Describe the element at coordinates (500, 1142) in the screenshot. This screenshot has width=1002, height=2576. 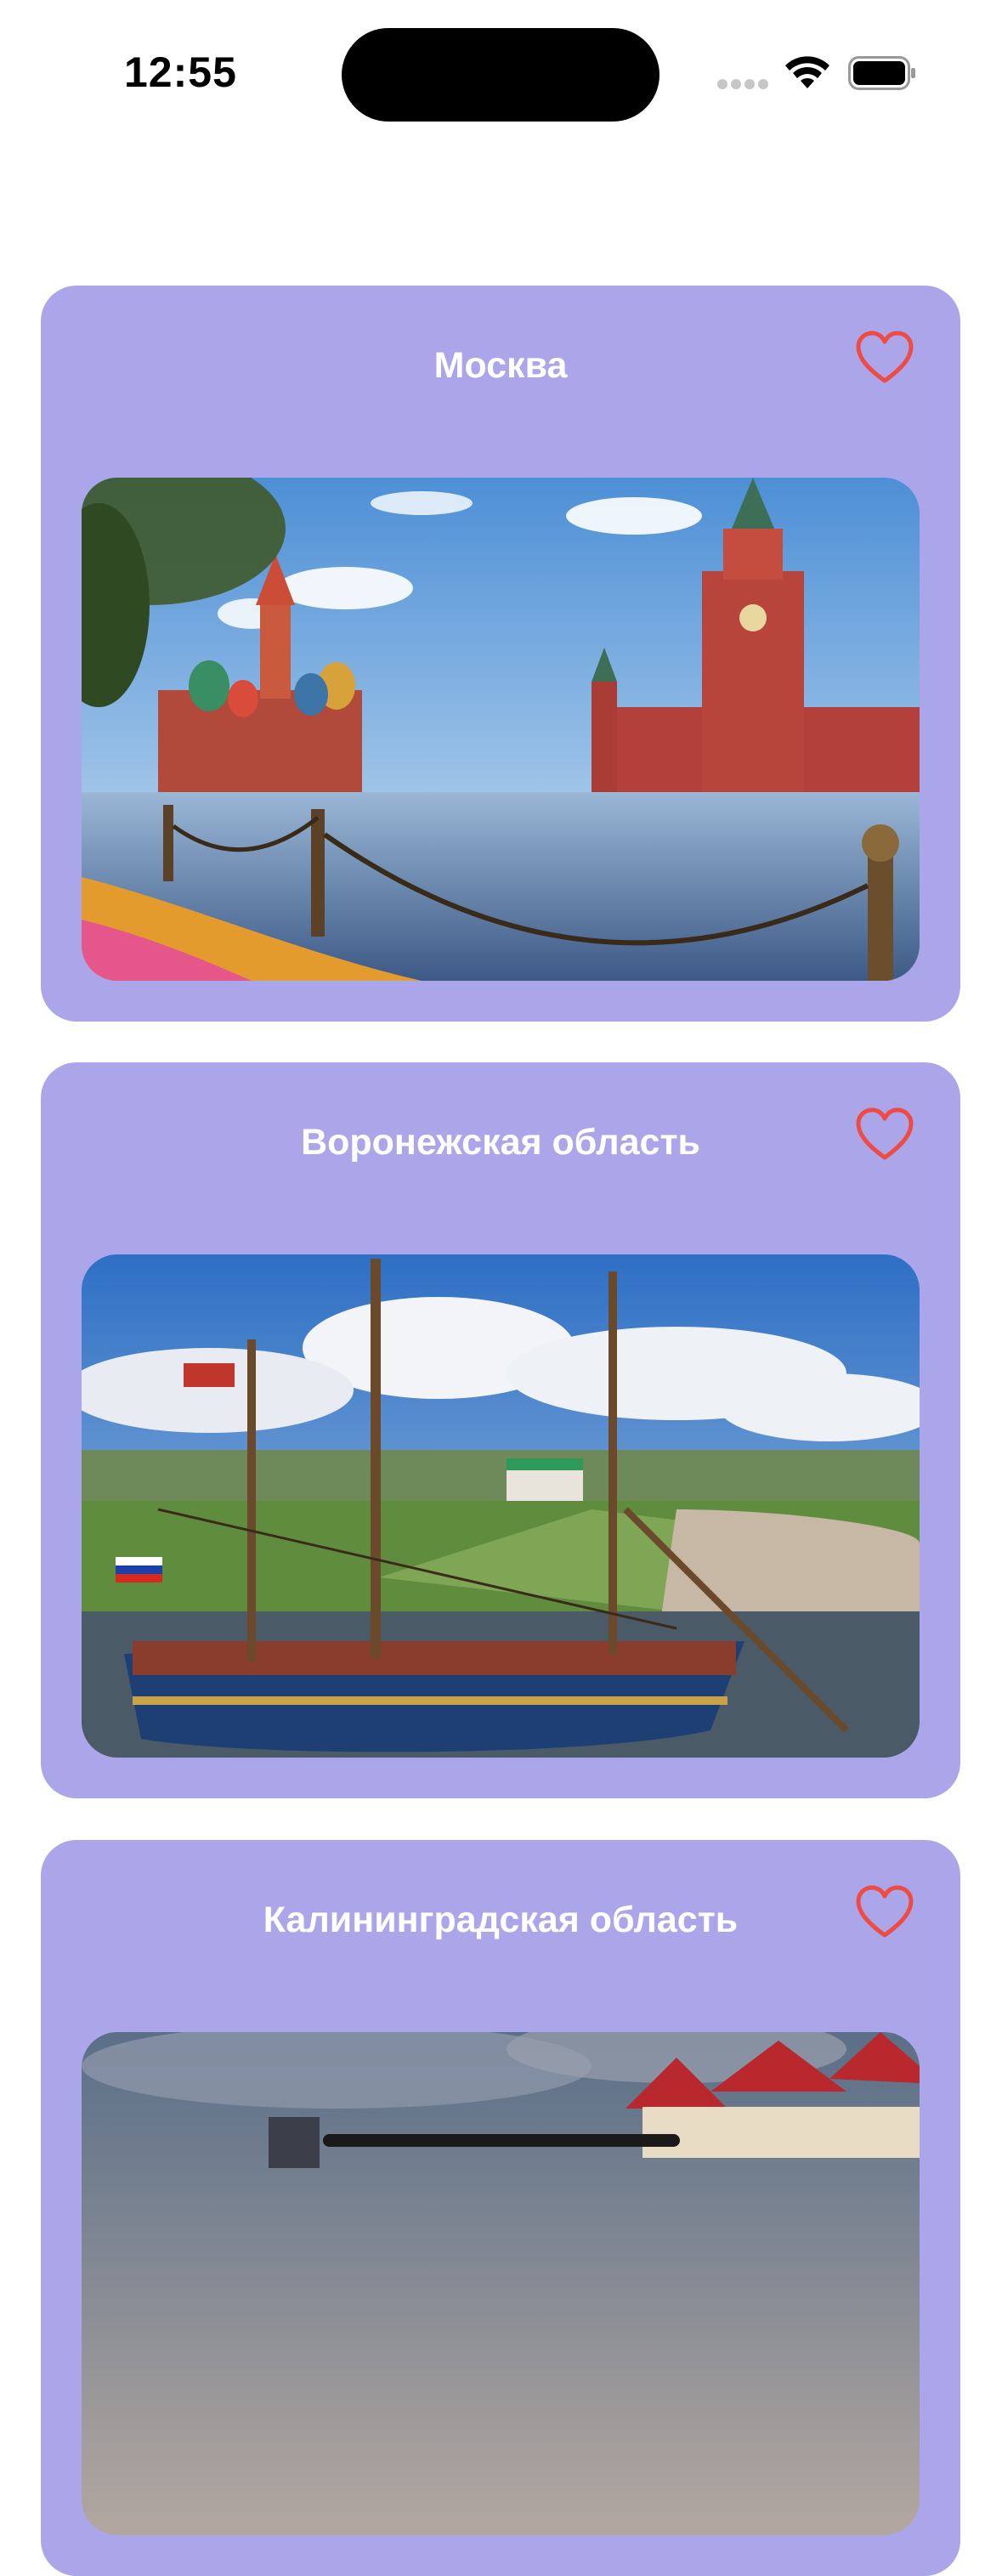
I see `region-title: Воронежская область` at that location.